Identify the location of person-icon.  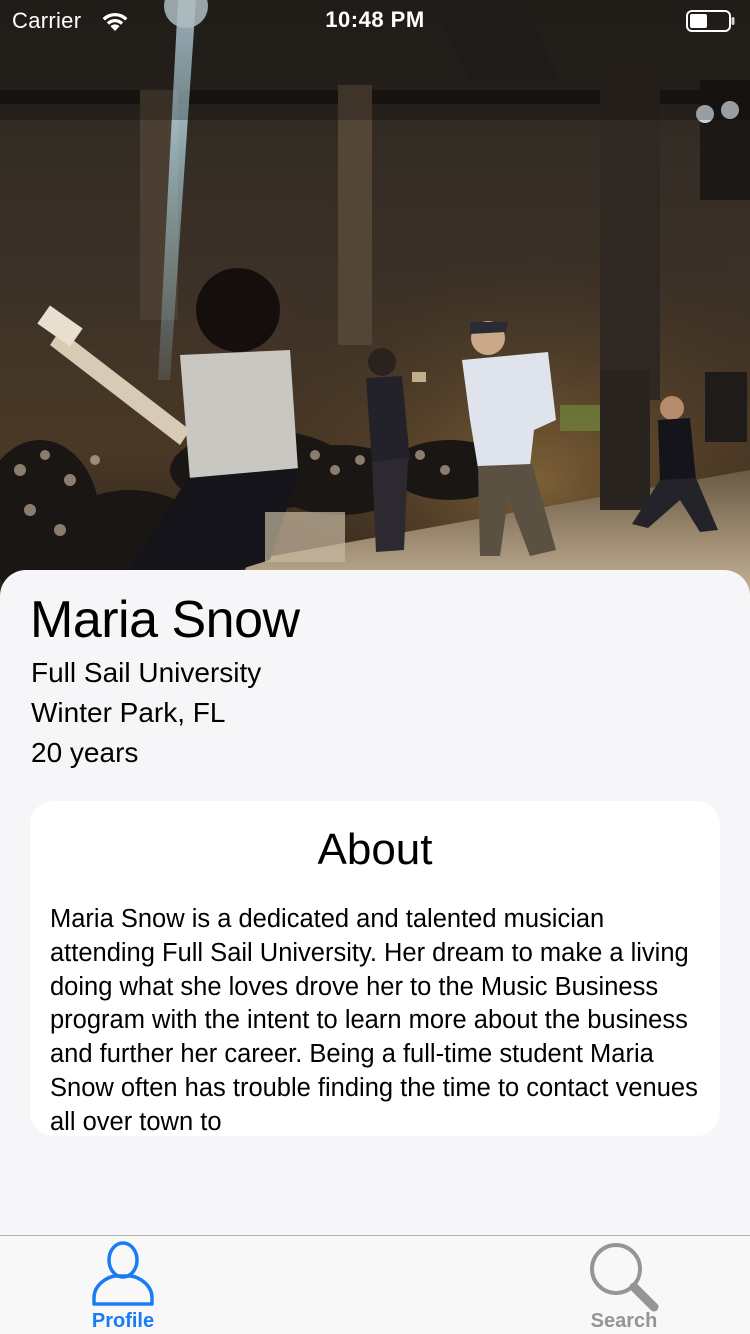
(123, 1273).